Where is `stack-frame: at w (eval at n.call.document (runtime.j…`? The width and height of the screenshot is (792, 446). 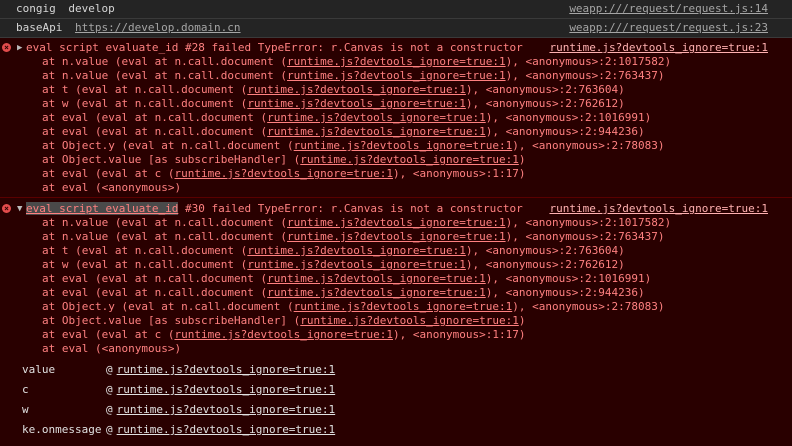 stack-frame: at w (eval at n.call.document (runtime.j… is located at coordinates (396, 265).